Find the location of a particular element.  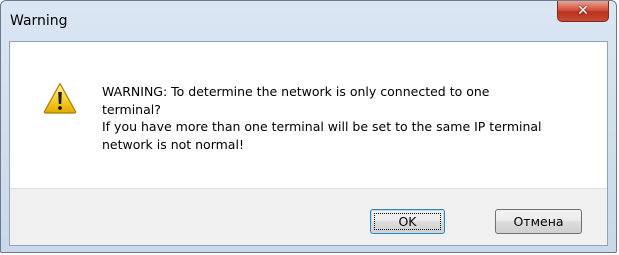

close-button: ✕ is located at coordinates (583, 11).